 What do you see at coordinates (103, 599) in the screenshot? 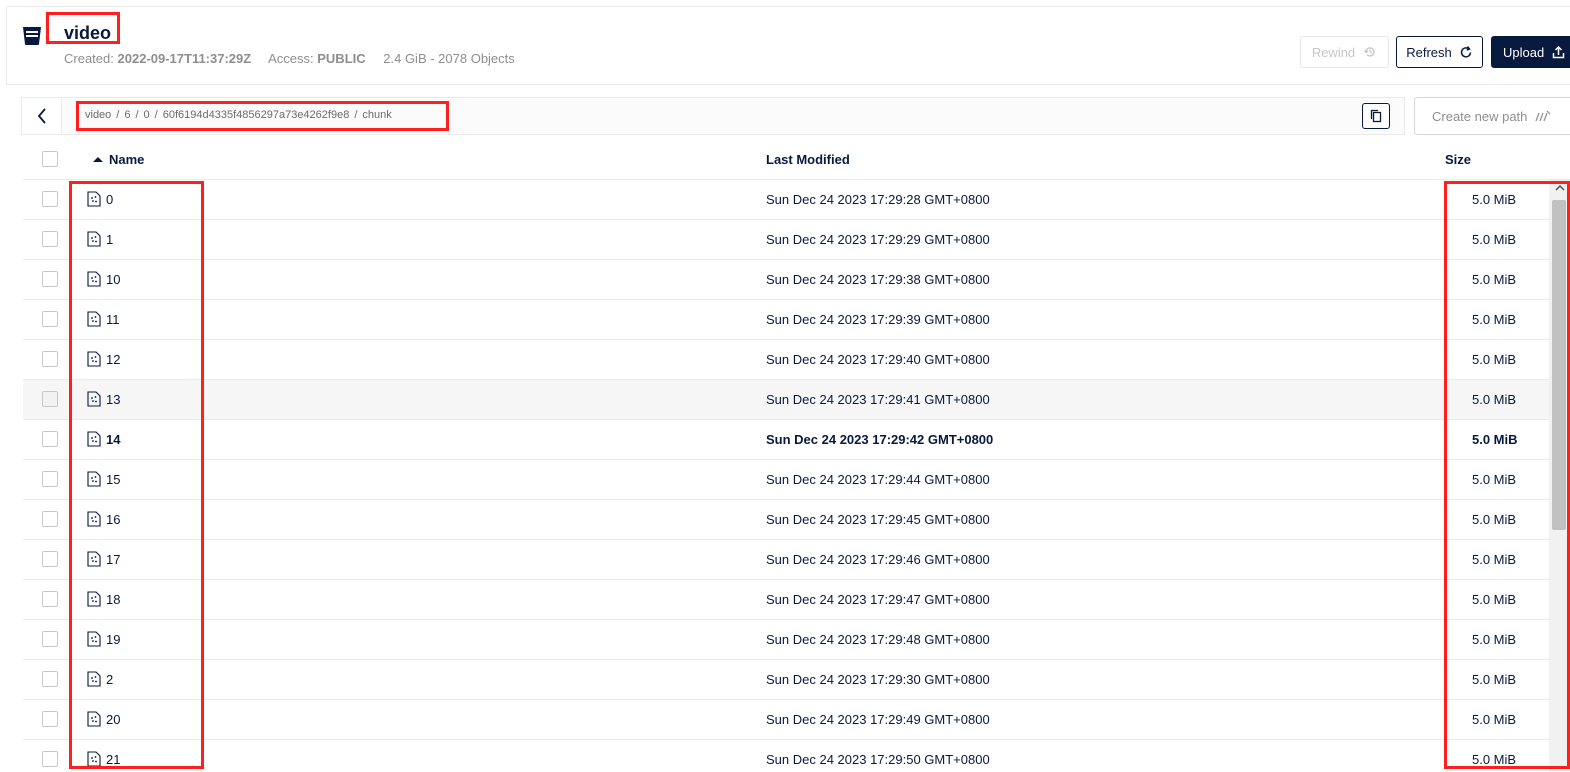
I see `file-name-cell: 18` at bounding box center [103, 599].